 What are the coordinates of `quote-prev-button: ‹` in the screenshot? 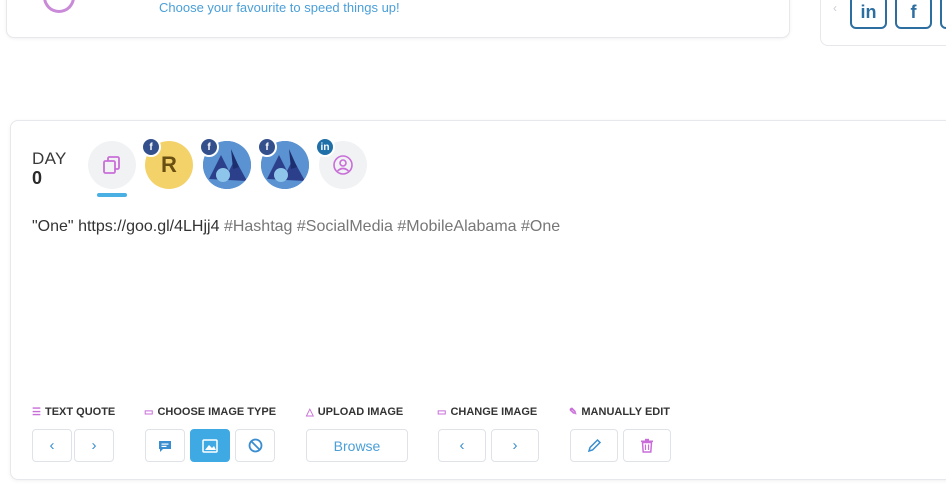 It's located at (52, 445).